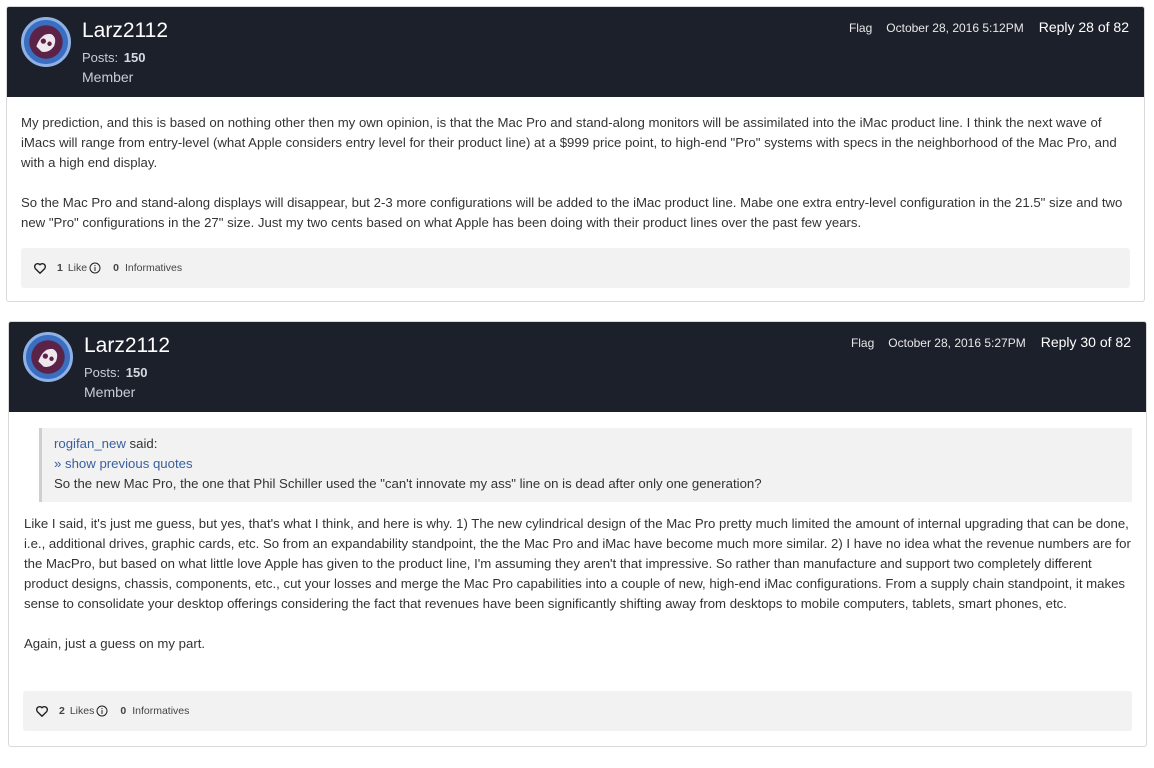  I want to click on post-date: October 28, 2016 5:12PM, so click(954, 28).